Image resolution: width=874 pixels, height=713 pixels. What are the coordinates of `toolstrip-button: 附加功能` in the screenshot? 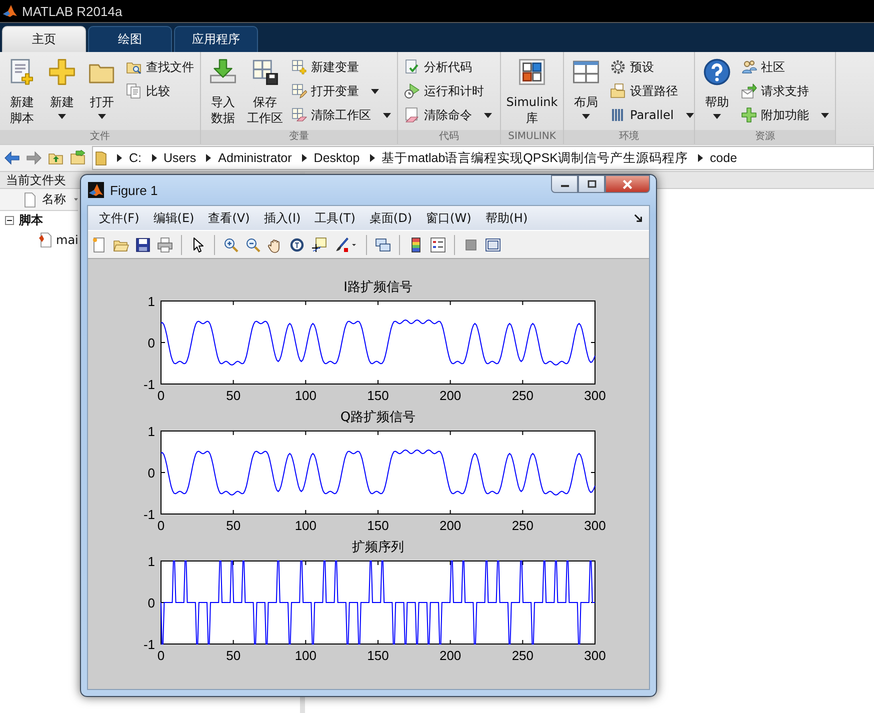 It's located at (785, 115).